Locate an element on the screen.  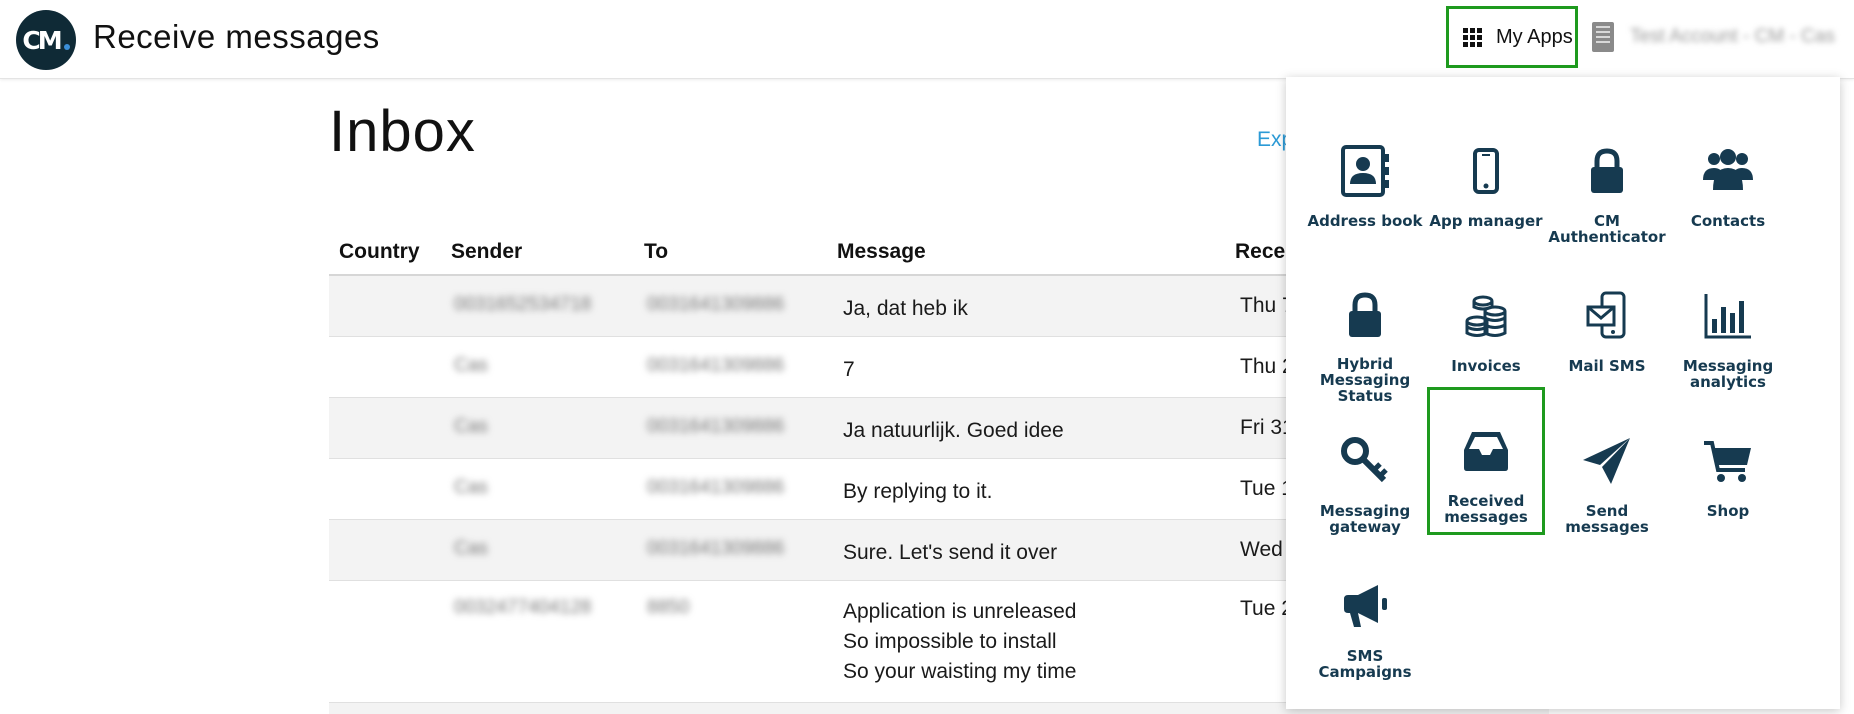
account-switcher: Test Account - CM - Cas is located at coordinates (1713, 37).